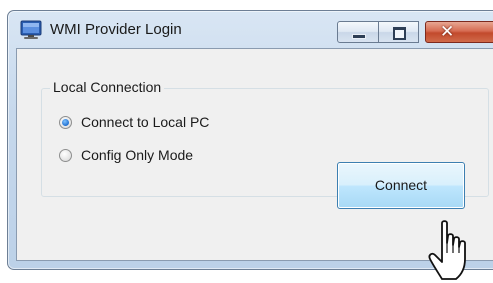  Describe the element at coordinates (401, 185) in the screenshot. I see `connect-button: Connect` at that location.